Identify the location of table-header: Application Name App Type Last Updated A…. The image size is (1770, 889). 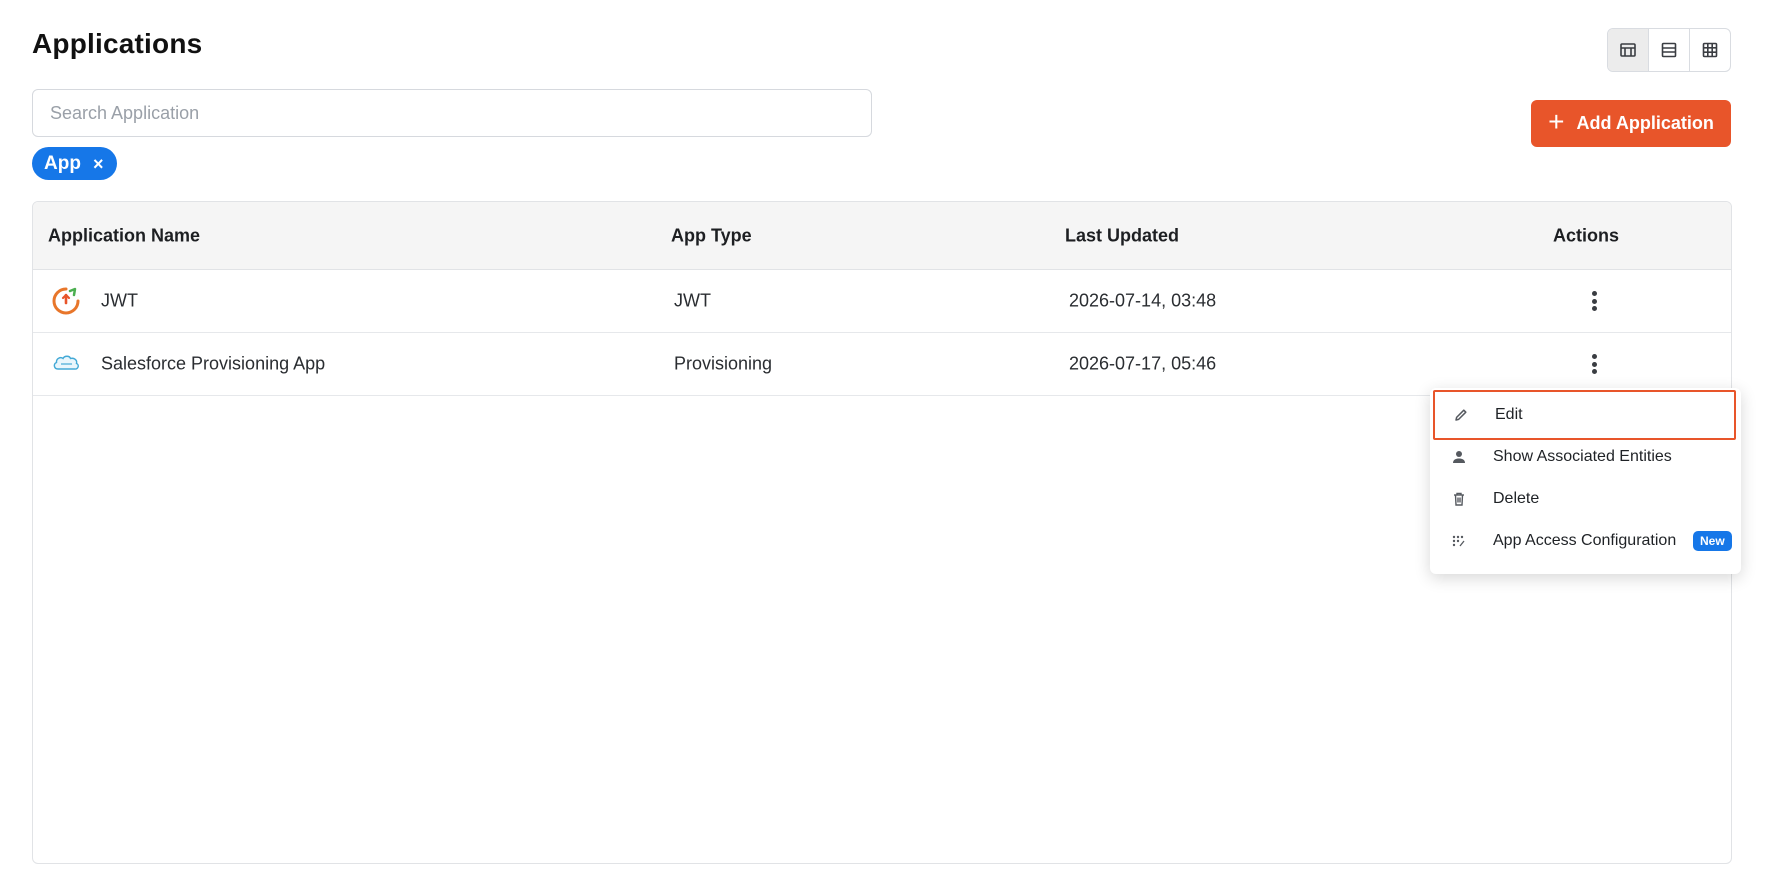
(882, 236).